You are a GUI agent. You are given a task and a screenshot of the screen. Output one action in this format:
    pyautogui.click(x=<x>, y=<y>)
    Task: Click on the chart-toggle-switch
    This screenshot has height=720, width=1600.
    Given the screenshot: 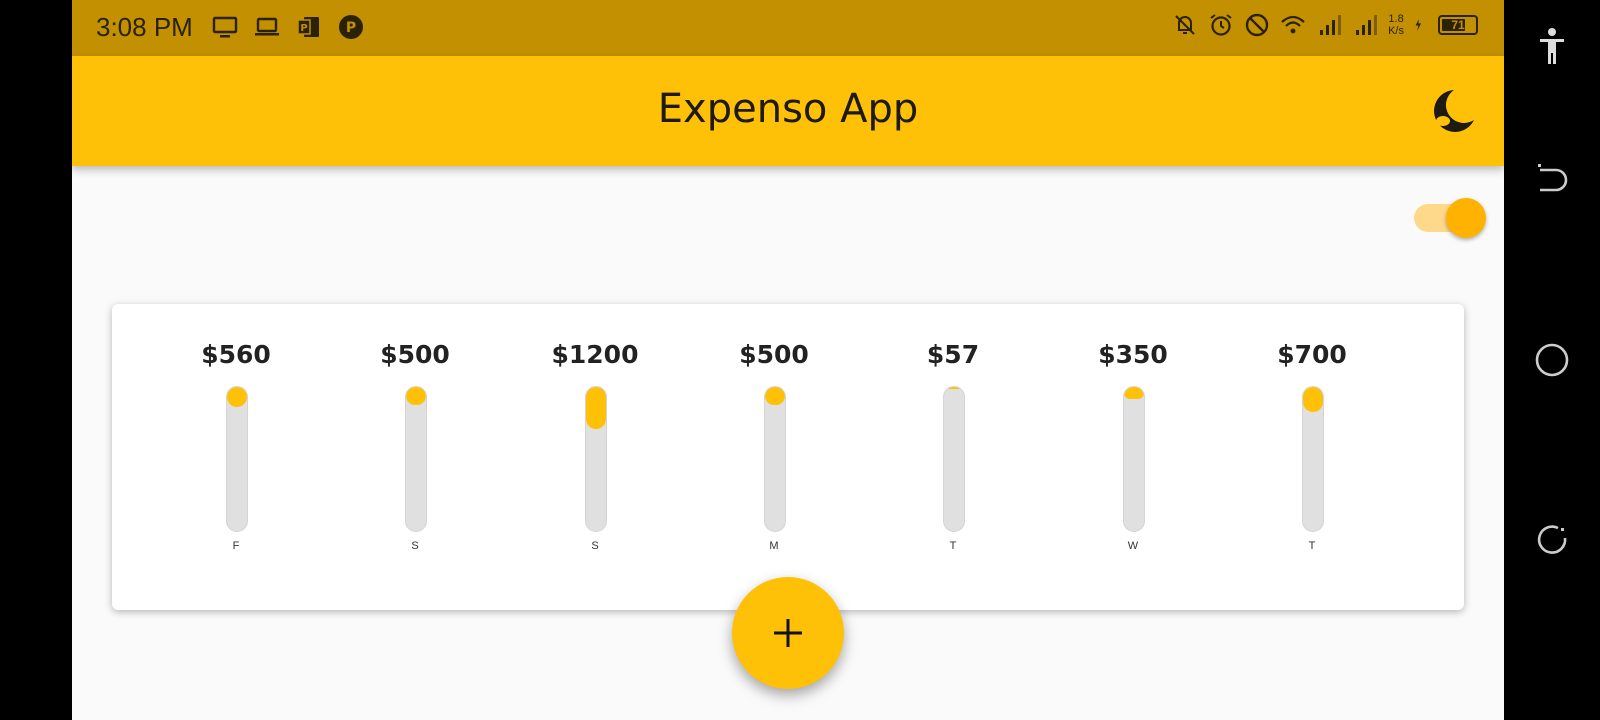 What is the action you would take?
    pyautogui.click(x=1449, y=218)
    